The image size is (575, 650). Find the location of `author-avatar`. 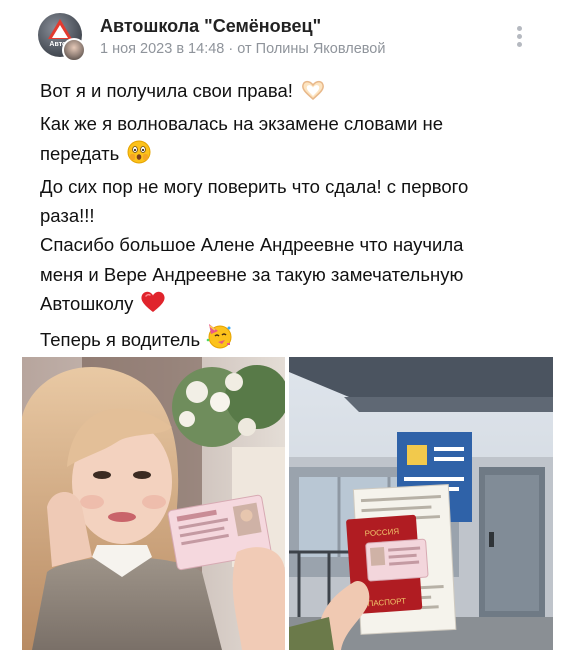

author-avatar is located at coordinates (74, 50).